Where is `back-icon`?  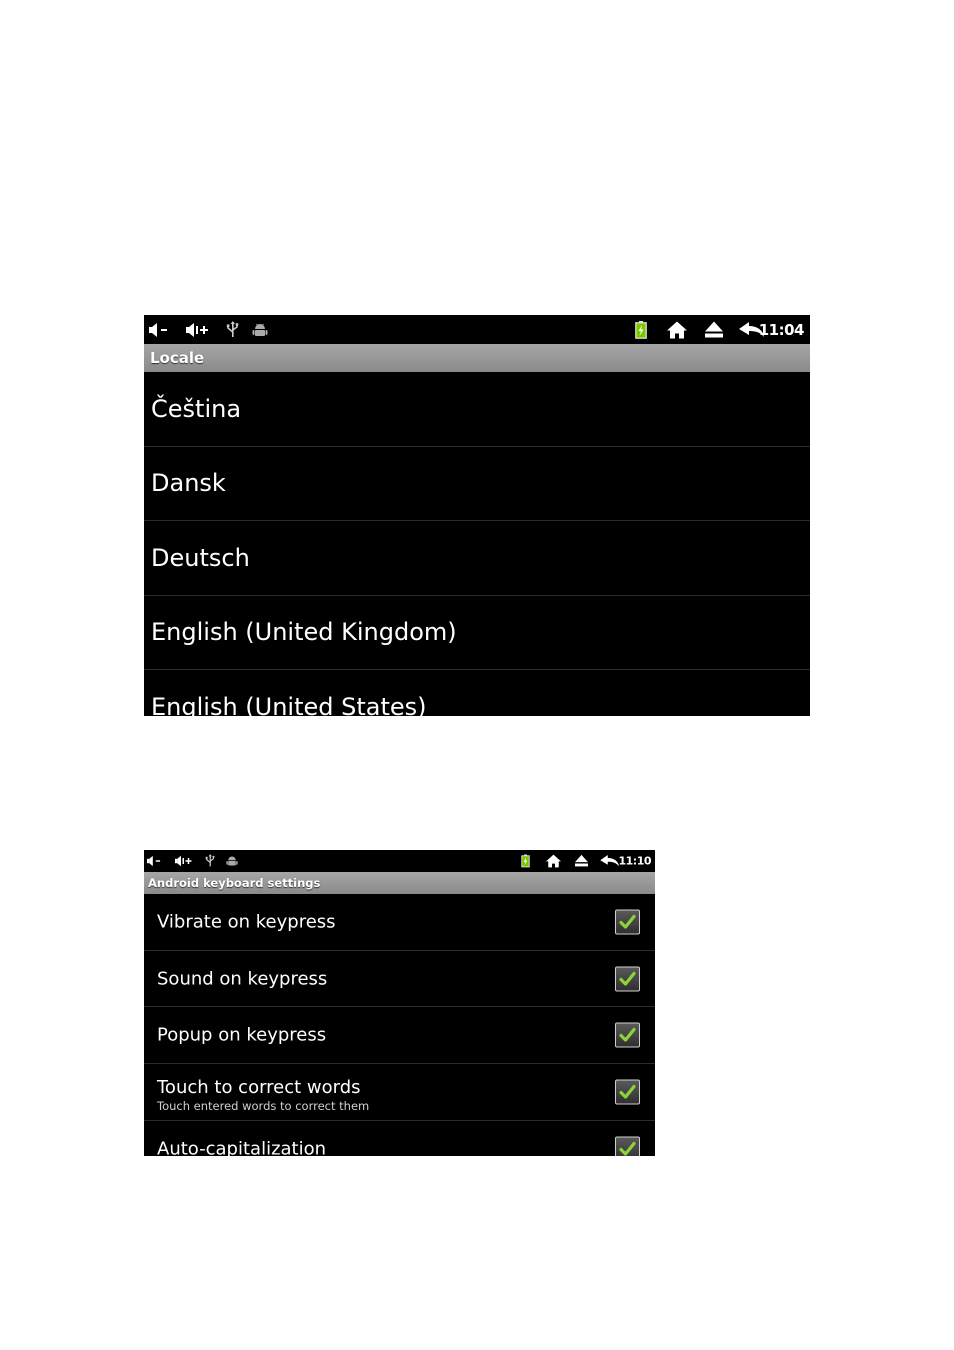
back-icon is located at coordinates (610, 861).